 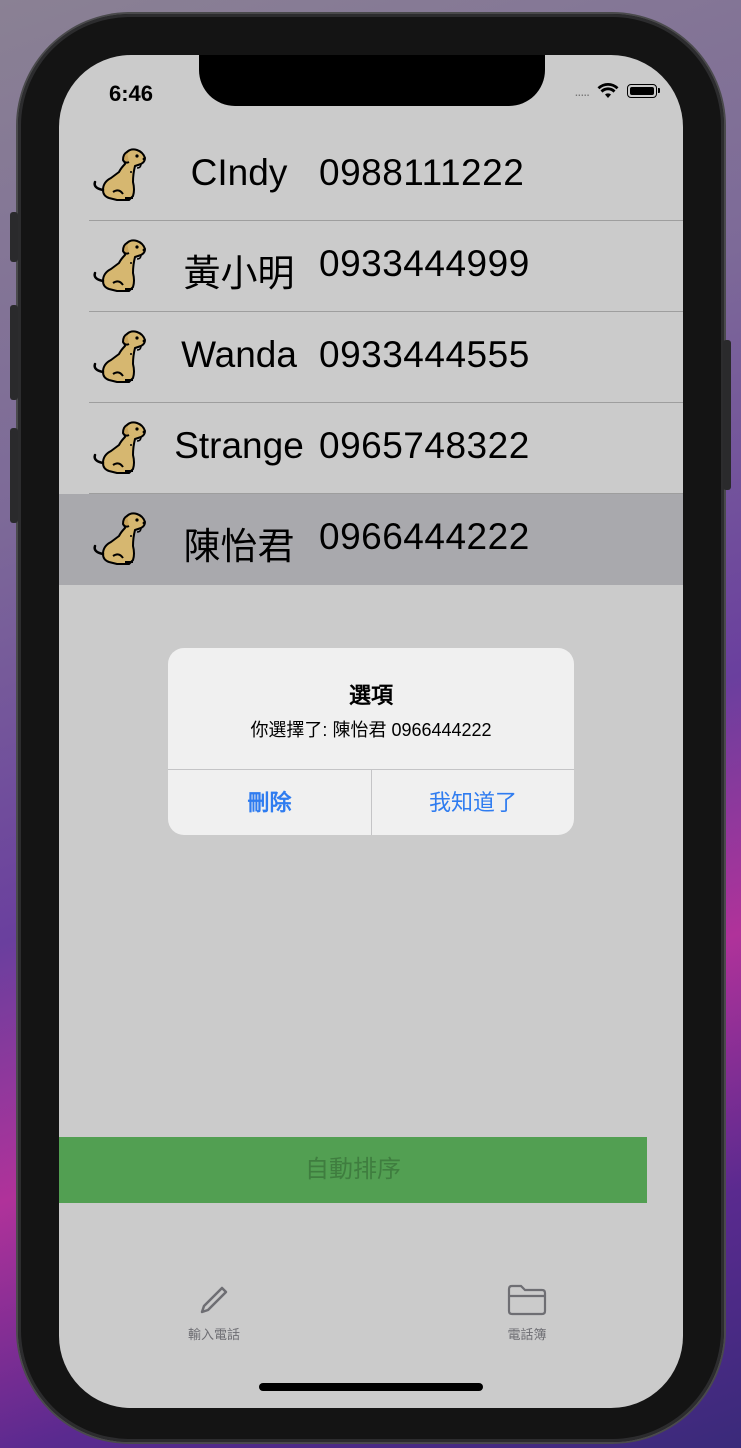 I want to click on alert-title: 選項, so click(x=370, y=695).